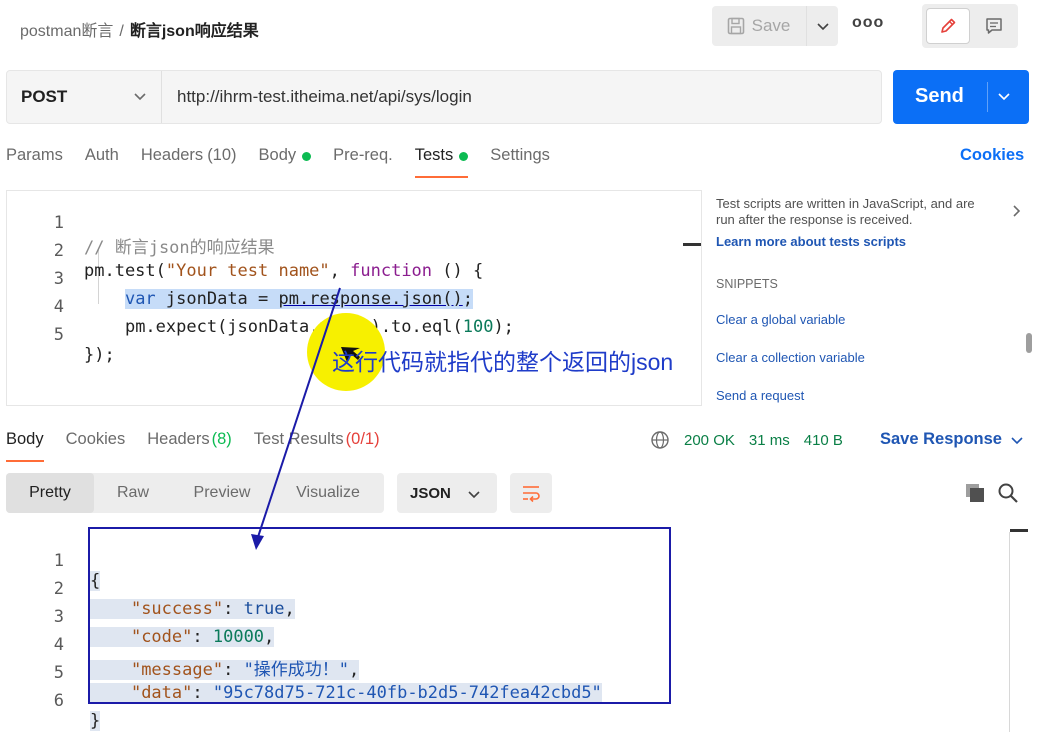  I want to click on save-button: Save, so click(758, 26).